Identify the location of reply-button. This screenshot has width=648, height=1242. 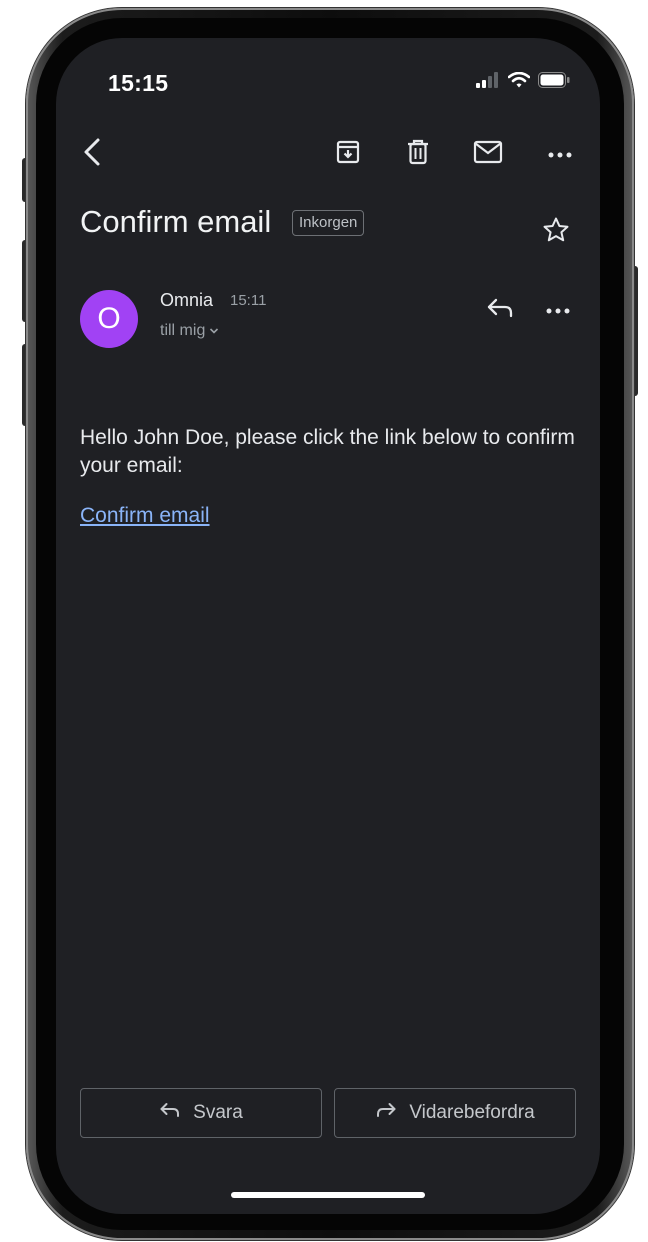
(500, 310).